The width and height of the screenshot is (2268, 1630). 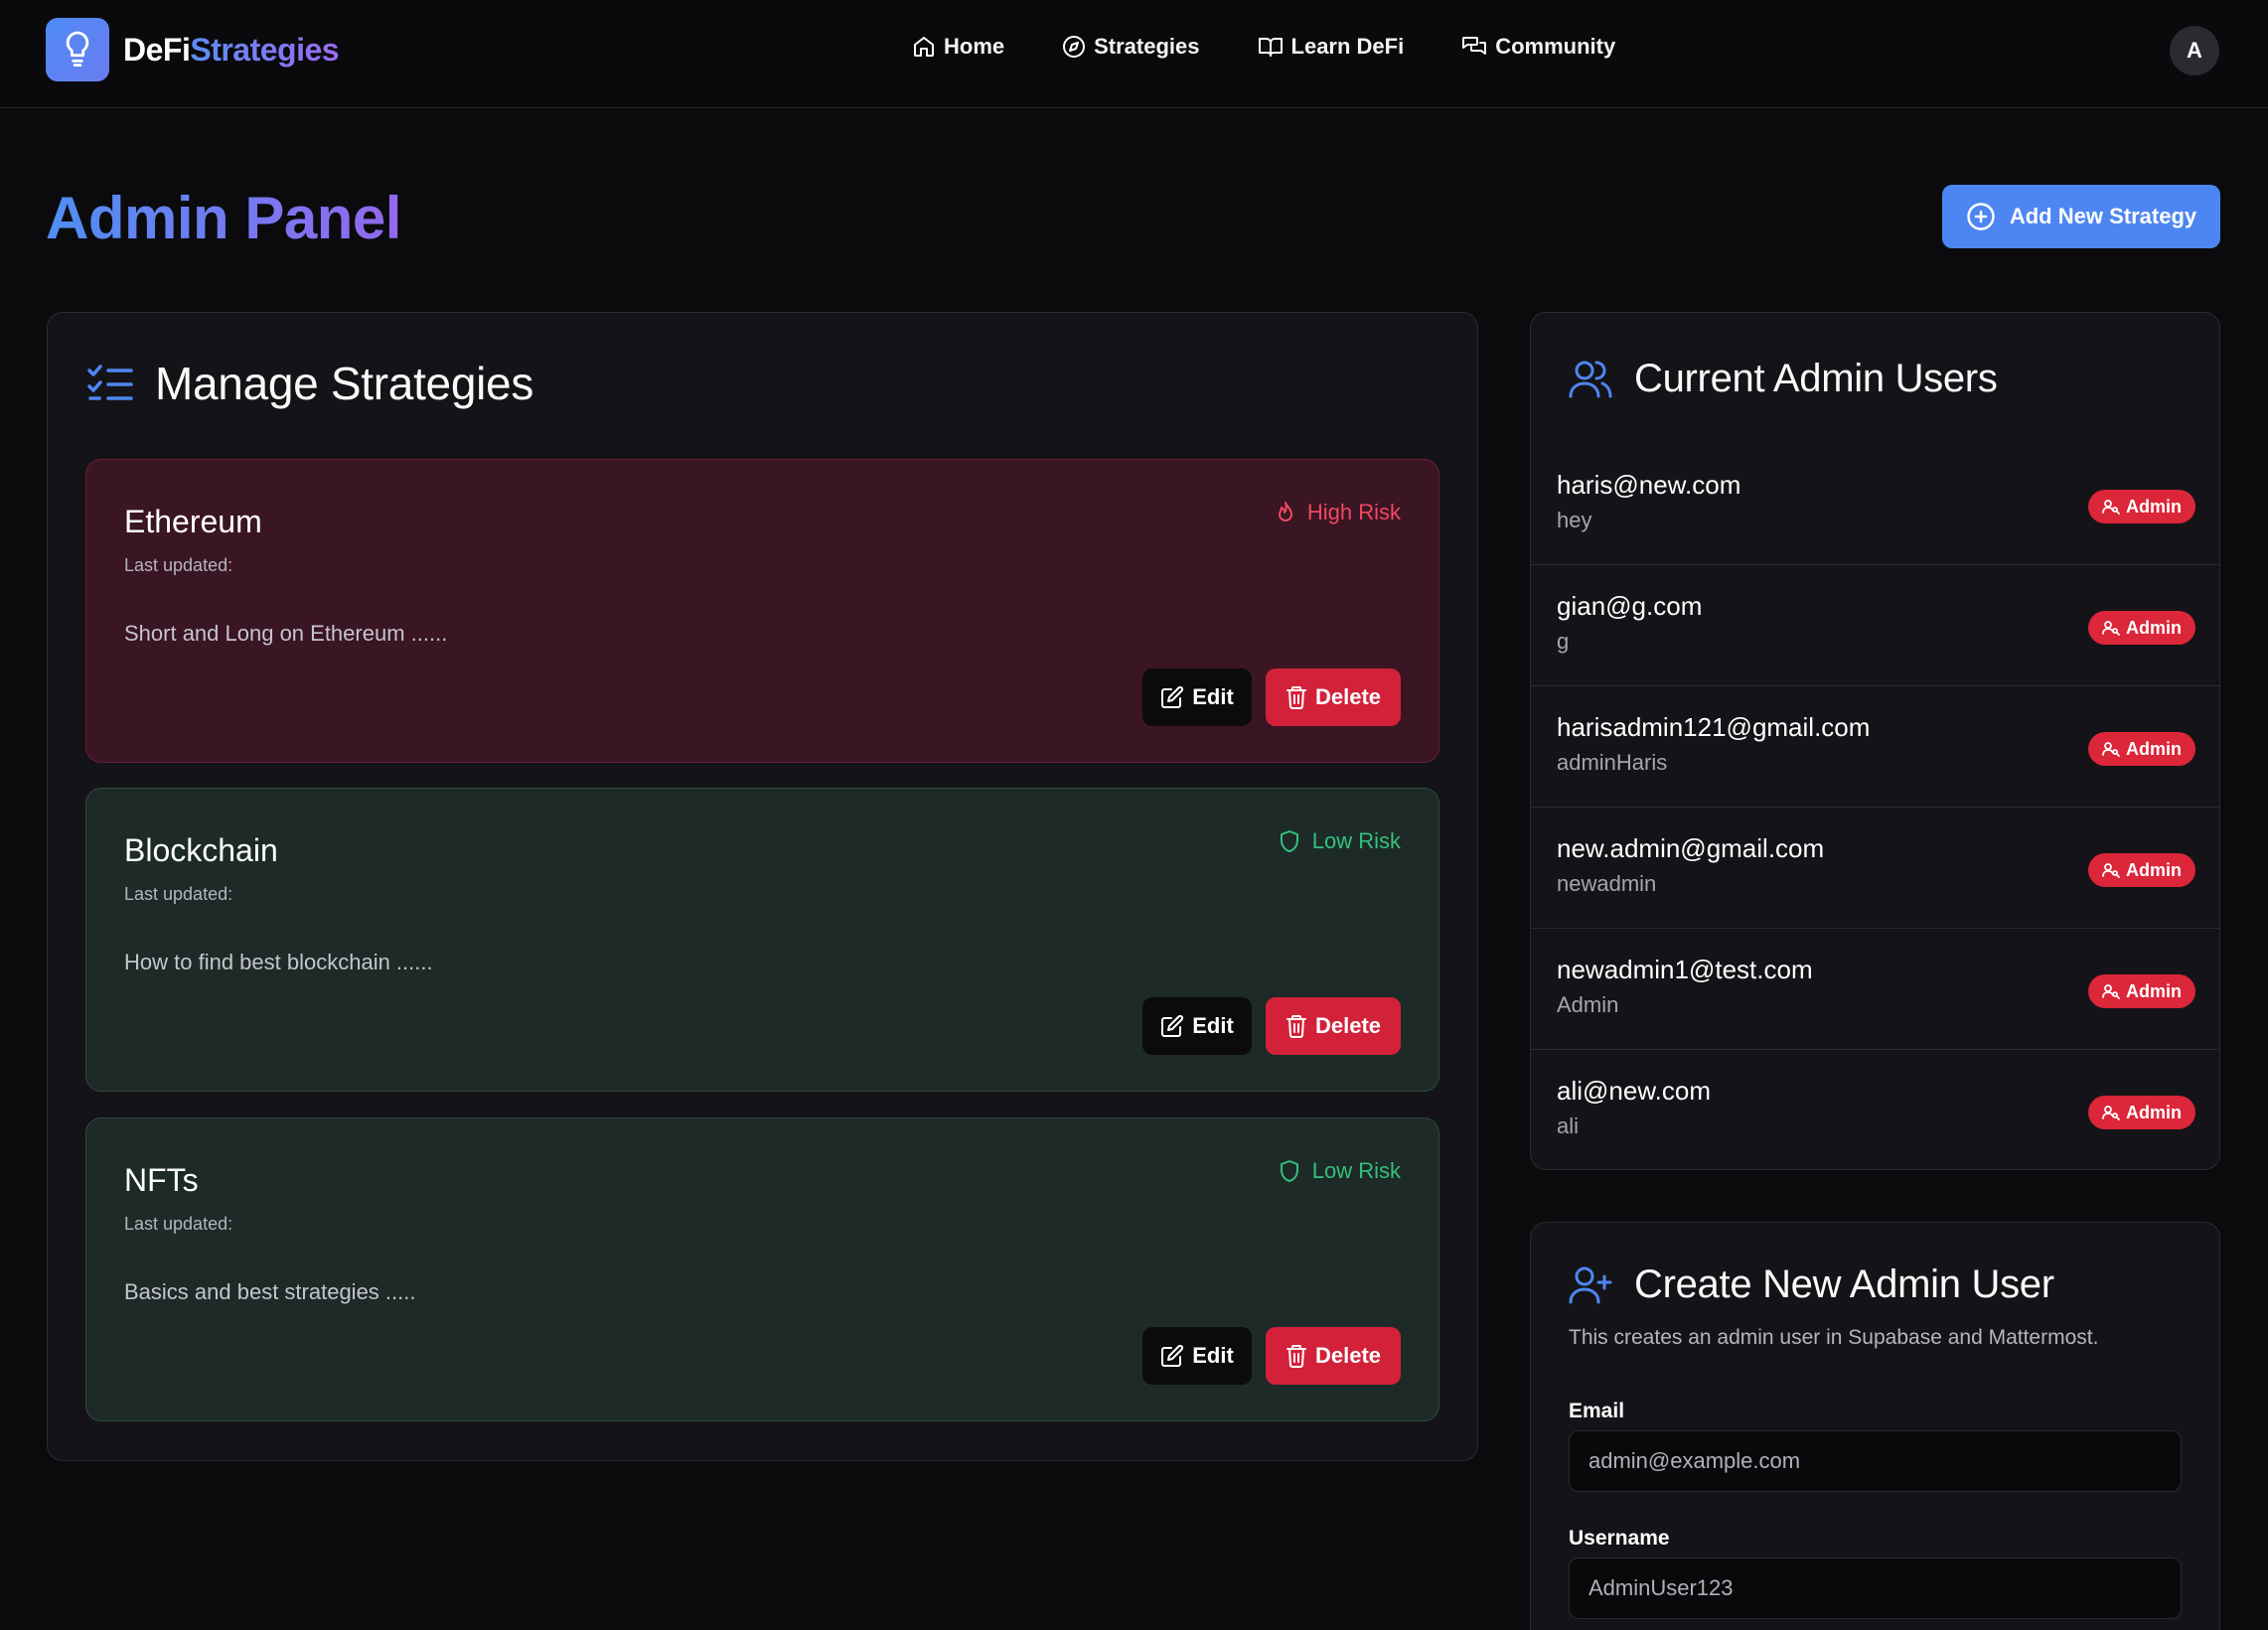 What do you see at coordinates (1568, 1125) in the screenshot?
I see `admin-username: ali` at bounding box center [1568, 1125].